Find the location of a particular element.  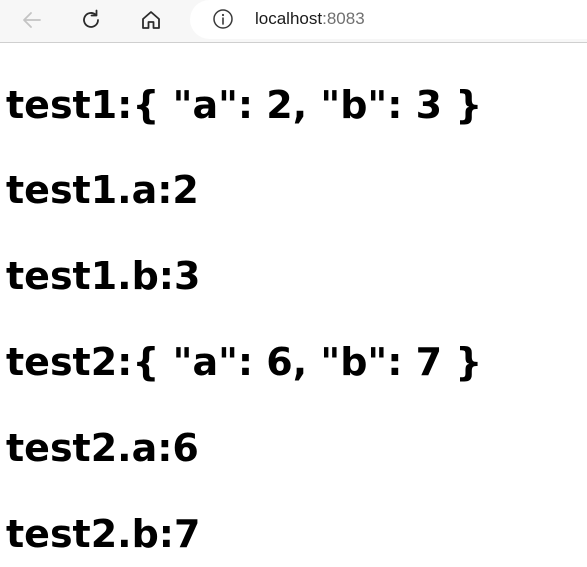

back-arrow-icon is located at coordinates (32, 20).